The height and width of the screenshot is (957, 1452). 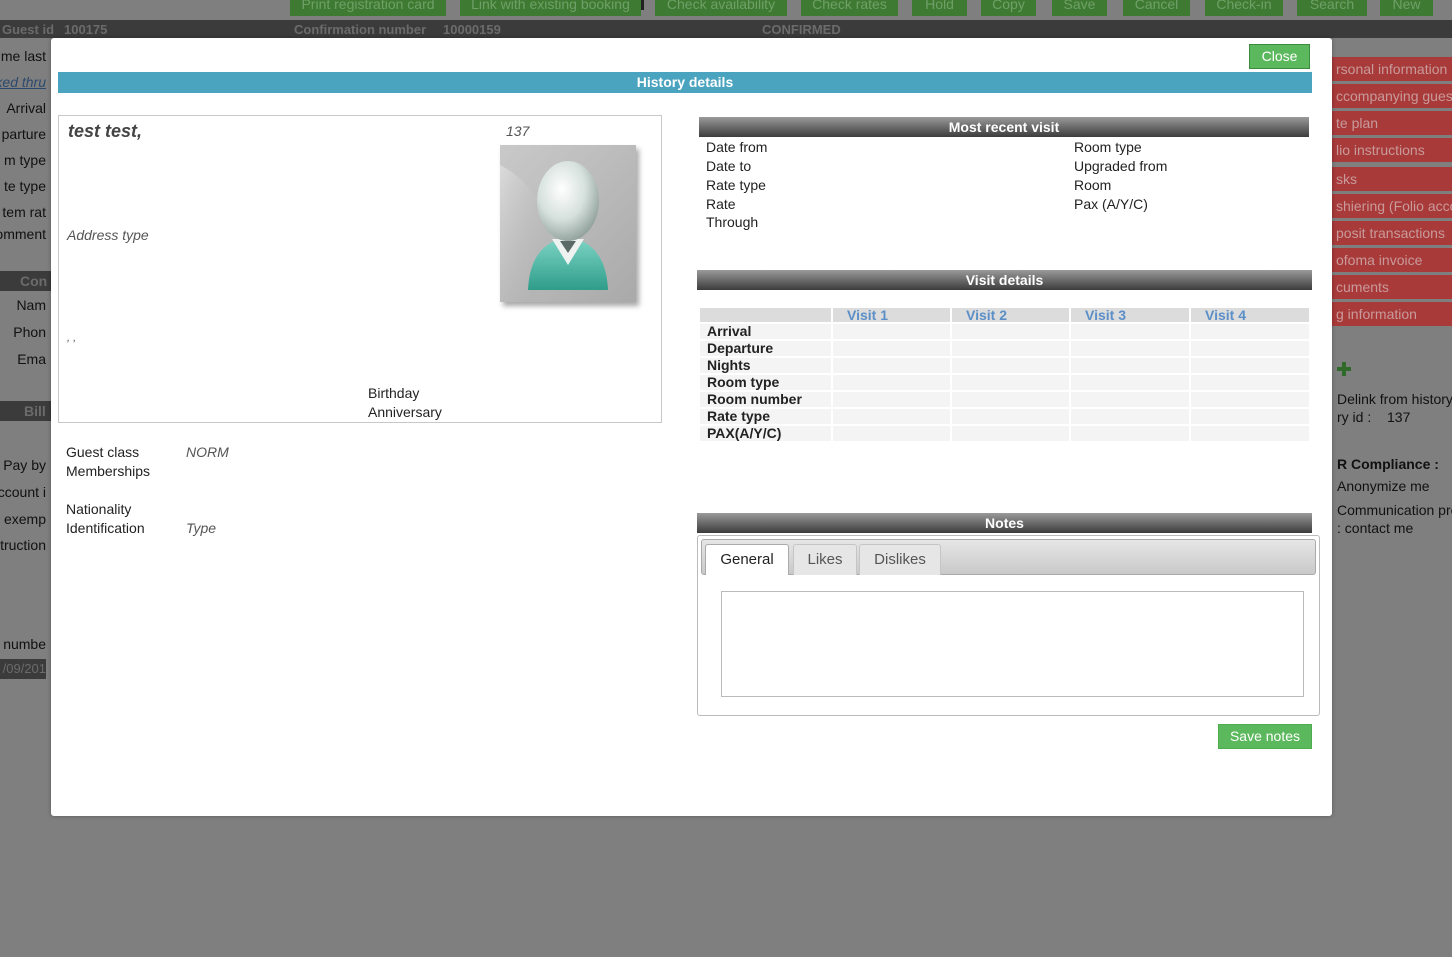 I want to click on guest-name: test test,, so click(x=105, y=131).